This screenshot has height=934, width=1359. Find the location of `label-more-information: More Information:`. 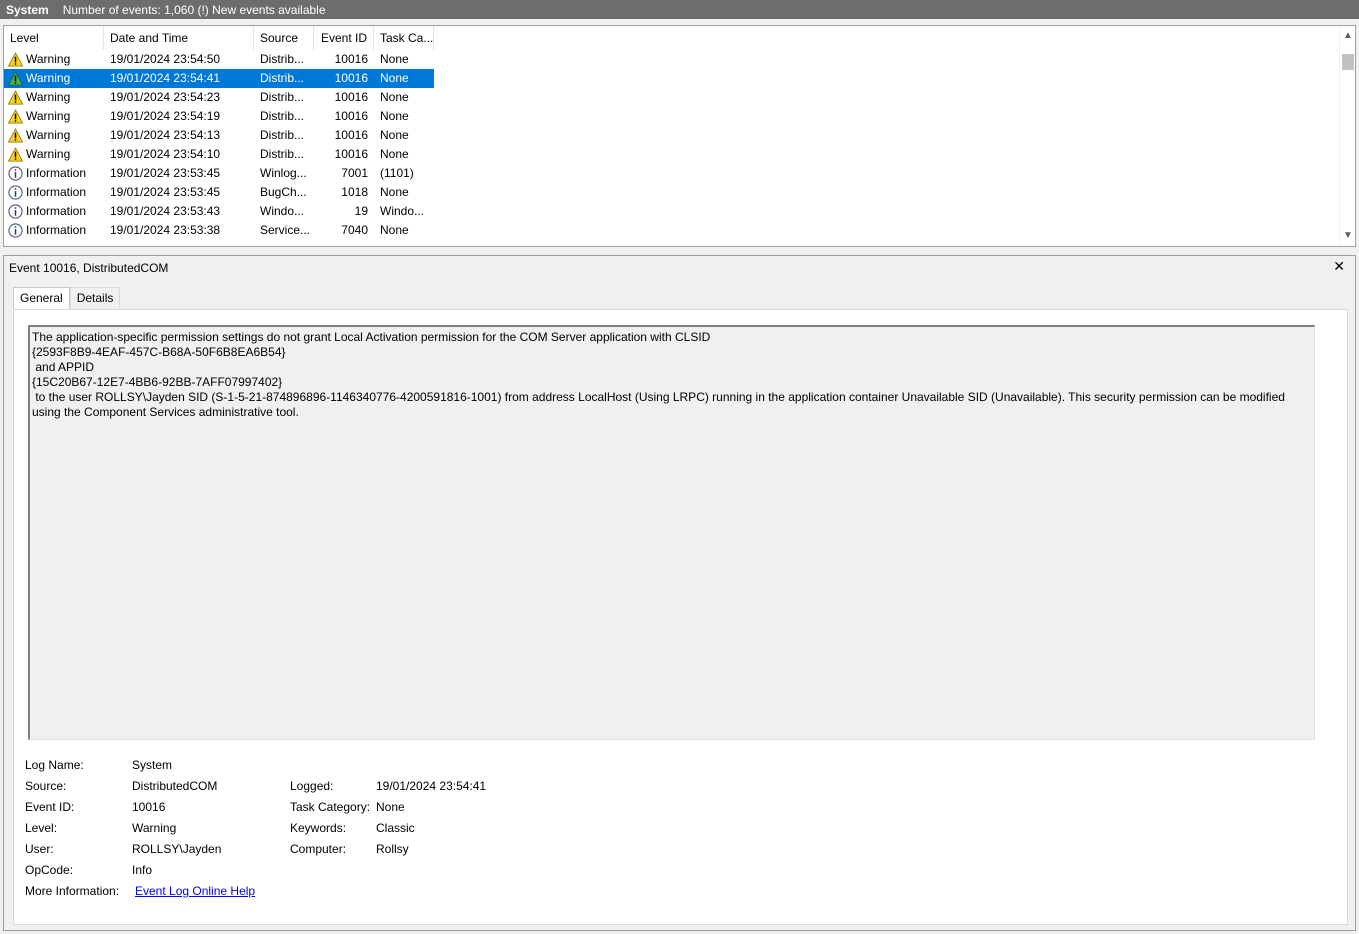

label-more-information: More Information: is located at coordinates (72, 891).